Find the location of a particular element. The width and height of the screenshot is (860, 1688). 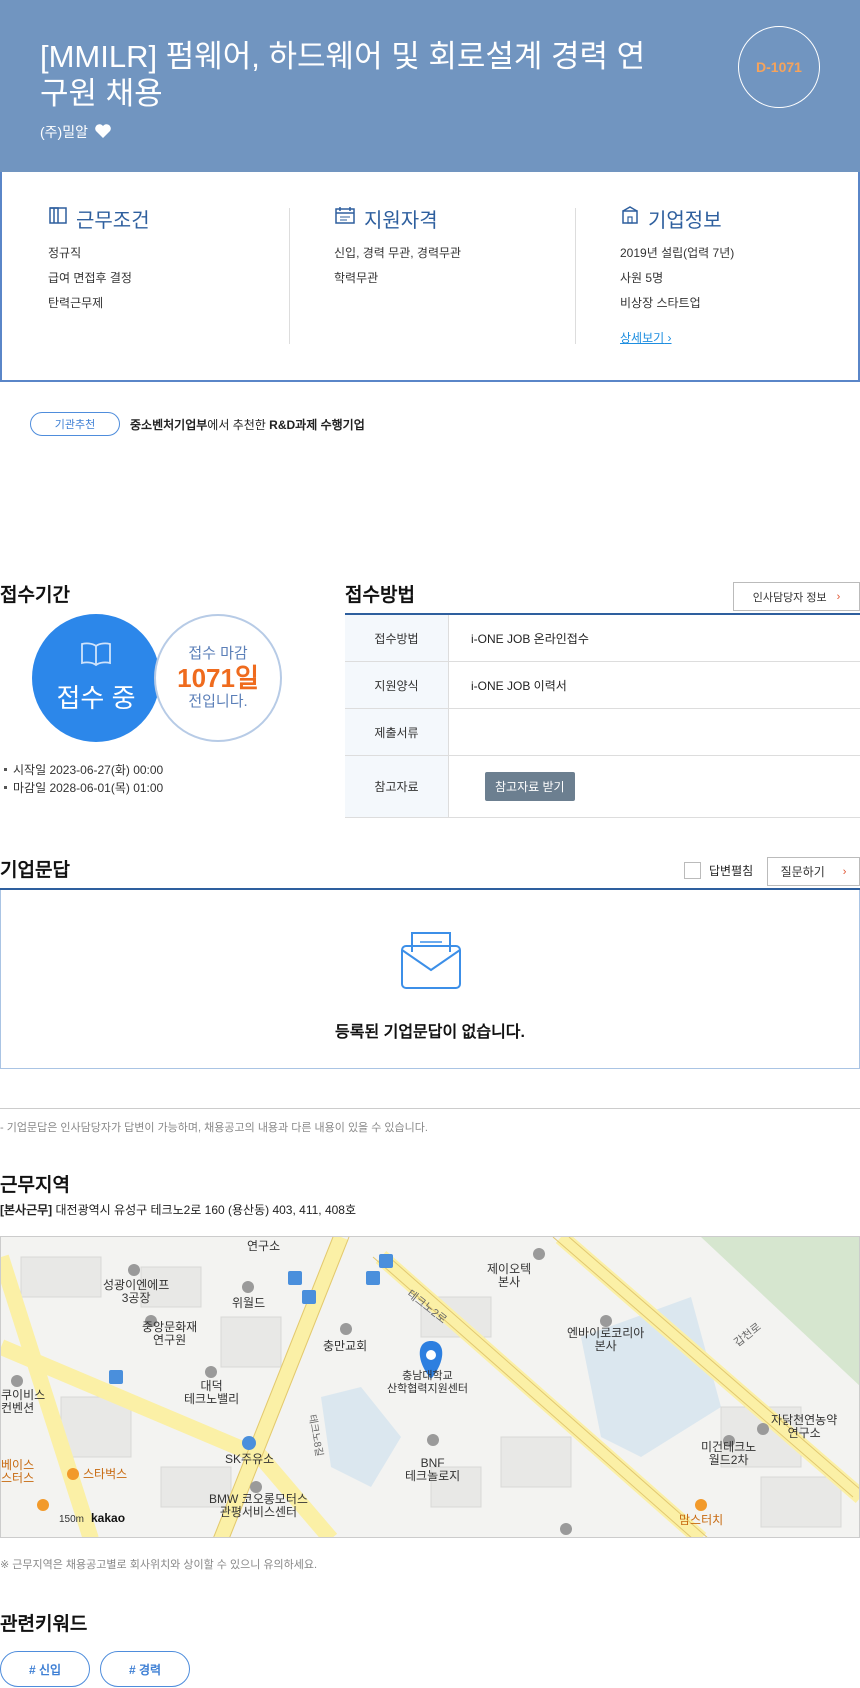

recommendation-text: 중소벤처기업부에서 추천한 R&D과제 수행기업 is located at coordinates (247, 424).